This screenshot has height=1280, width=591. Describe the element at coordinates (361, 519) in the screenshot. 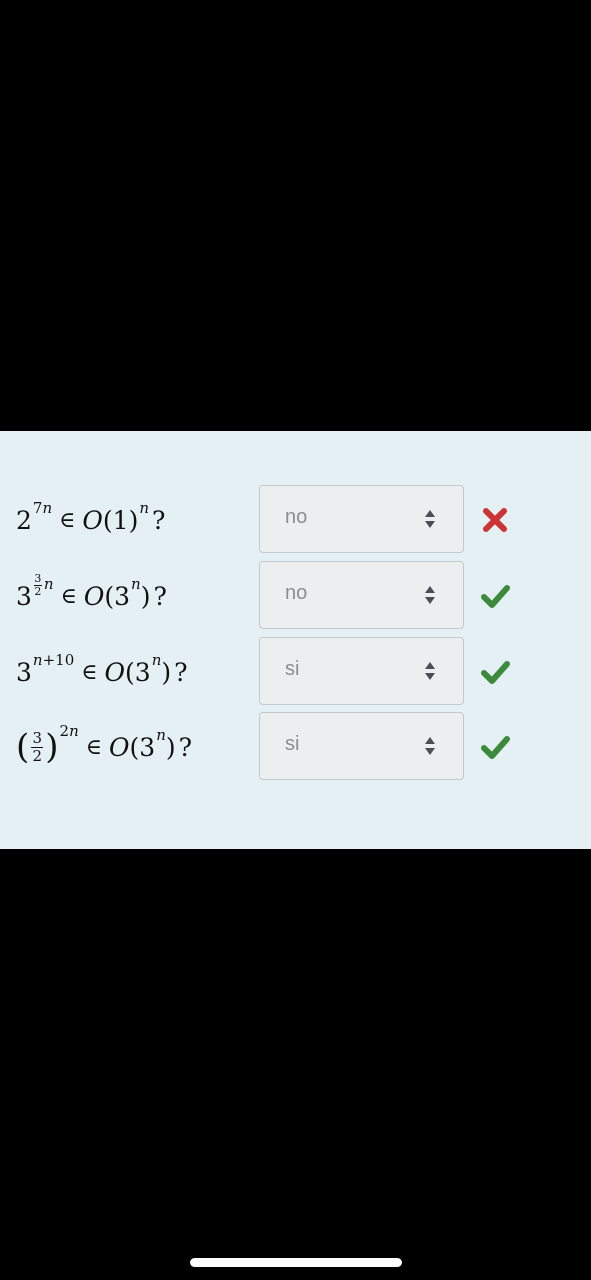

I see `answer-select-1: no` at that location.